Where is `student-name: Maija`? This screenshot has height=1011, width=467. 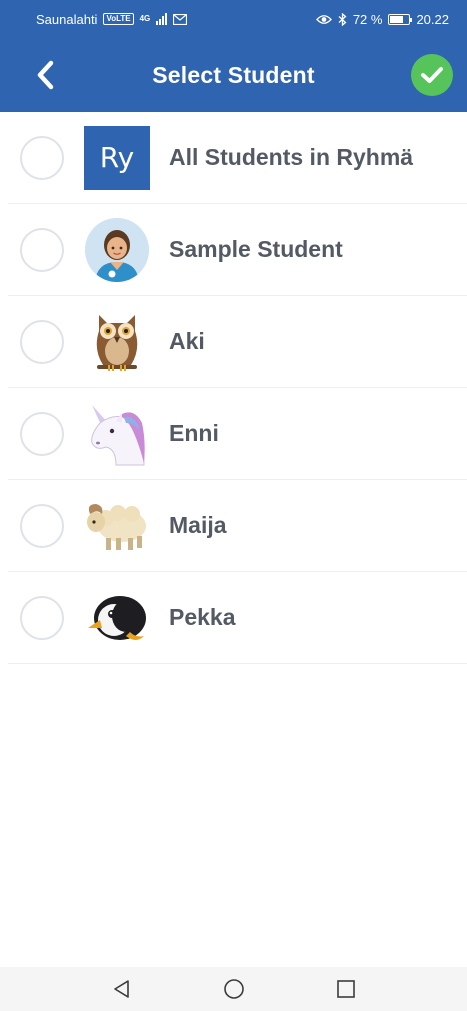
student-name: Maija is located at coordinates (198, 525).